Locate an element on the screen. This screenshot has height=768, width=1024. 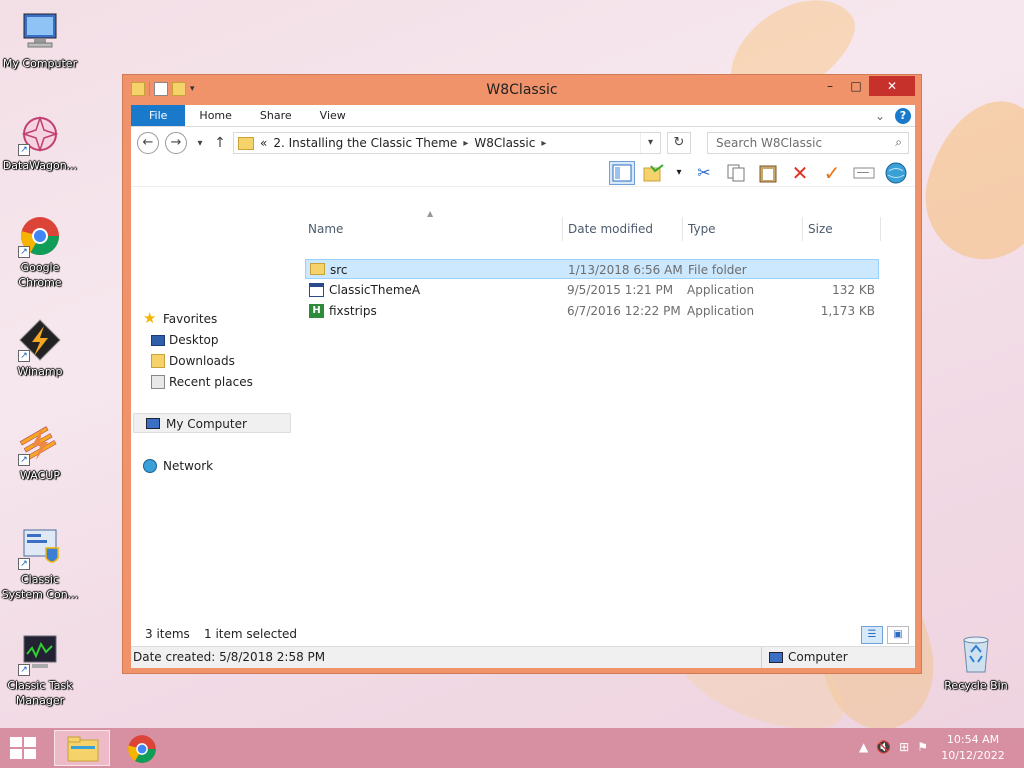
wallpaper-petal is located at coordinates (967, 180).